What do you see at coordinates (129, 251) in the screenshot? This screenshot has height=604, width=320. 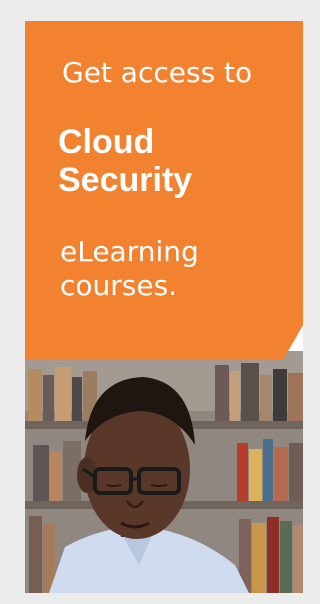 I see `ad-subtext-line-1: eLearning` at bounding box center [129, 251].